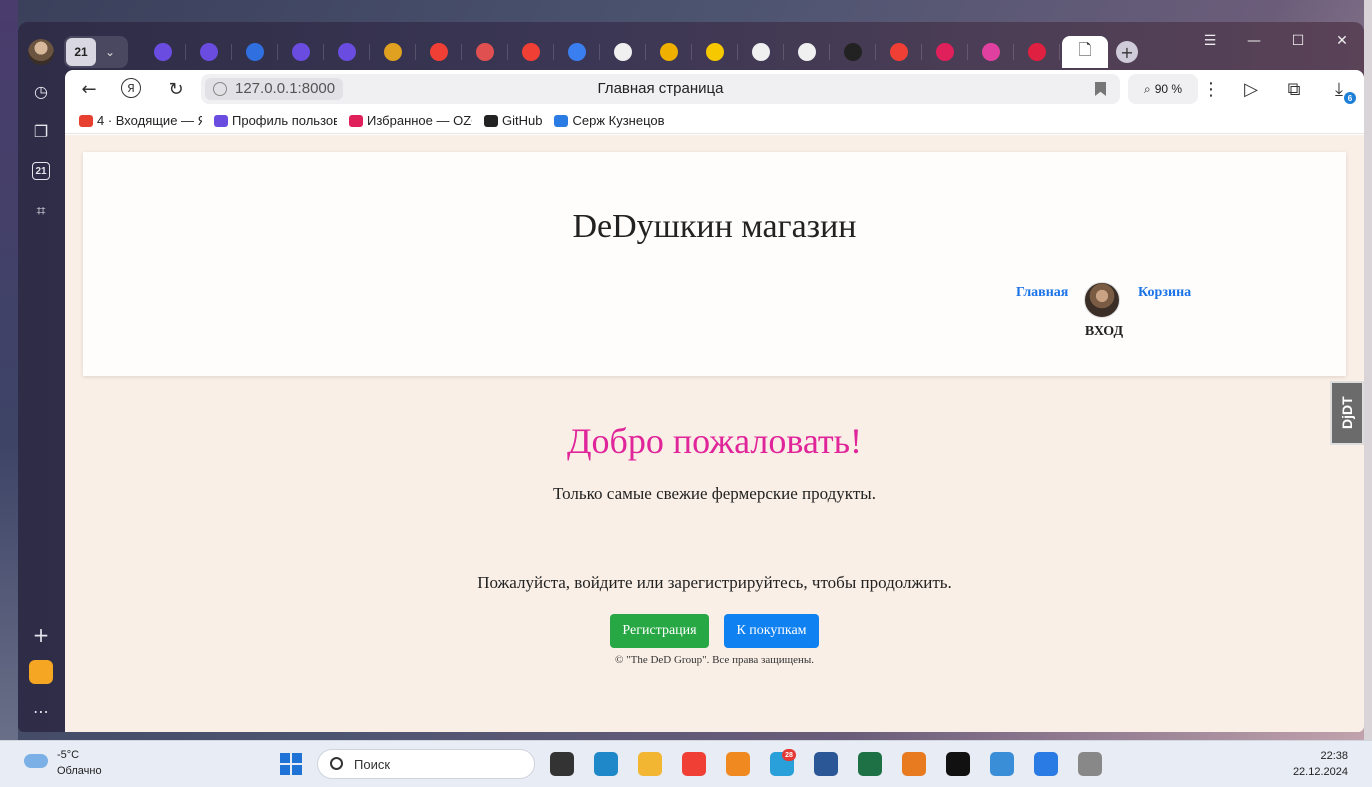 The image size is (1372, 787). I want to click on color-wheel-icon, so click(393, 52).